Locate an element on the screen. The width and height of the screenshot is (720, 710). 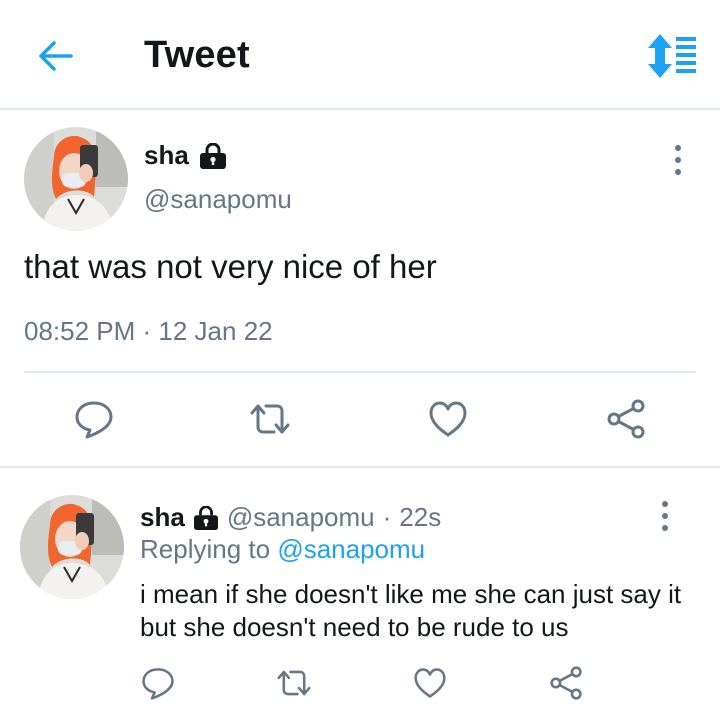
tweet-timestamp: 08:52 PM · 12 Jan 22 is located at coordinates (148, 331).